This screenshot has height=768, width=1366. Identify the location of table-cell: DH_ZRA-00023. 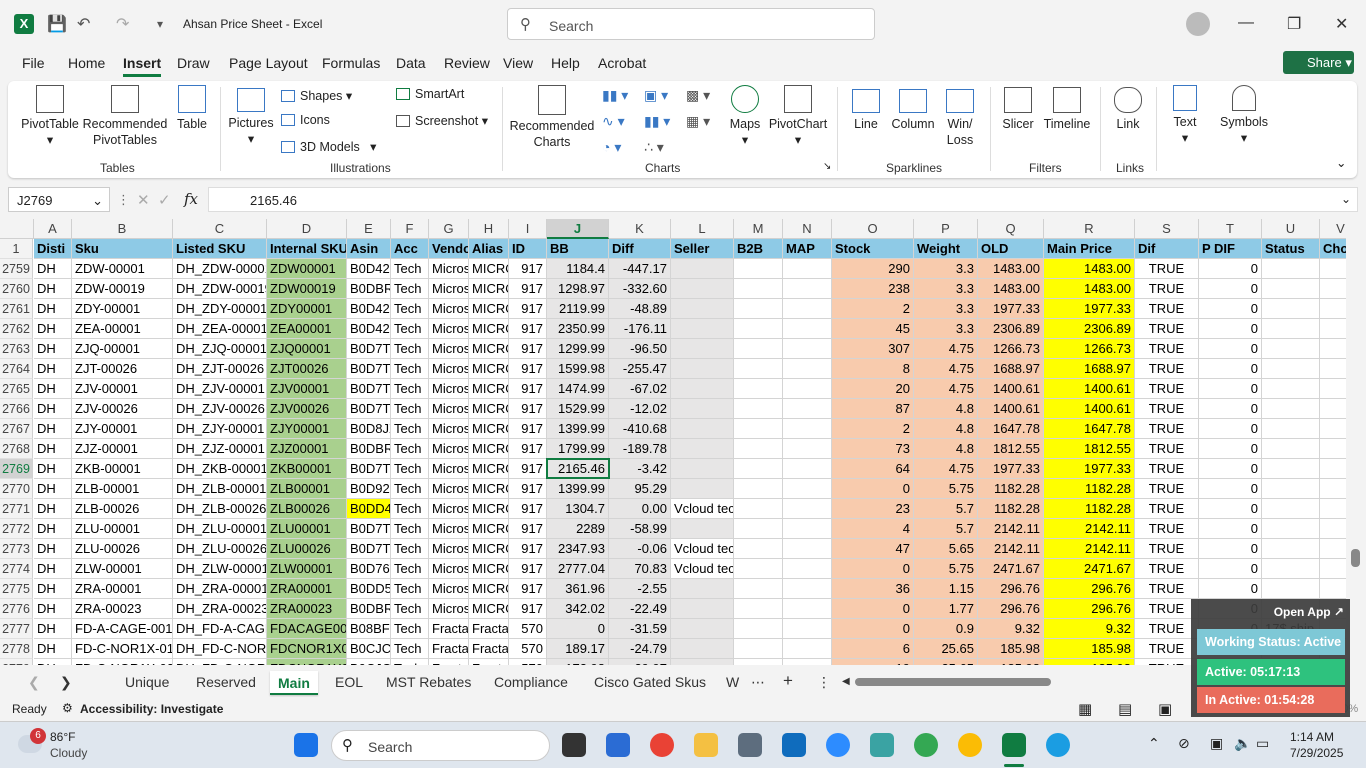
(220, 609).